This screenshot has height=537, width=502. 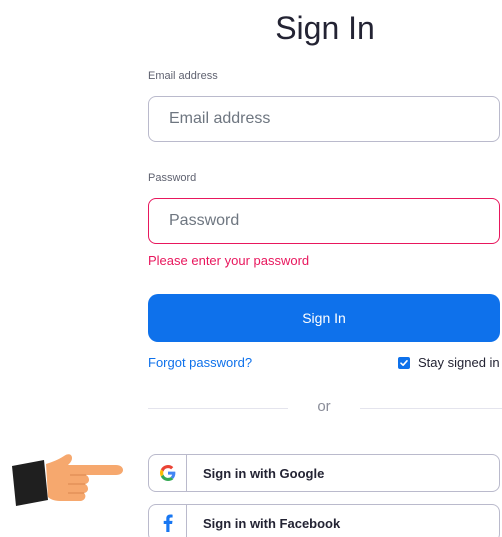 I want to click on email-label: Email address, so click(x=183, y=76).